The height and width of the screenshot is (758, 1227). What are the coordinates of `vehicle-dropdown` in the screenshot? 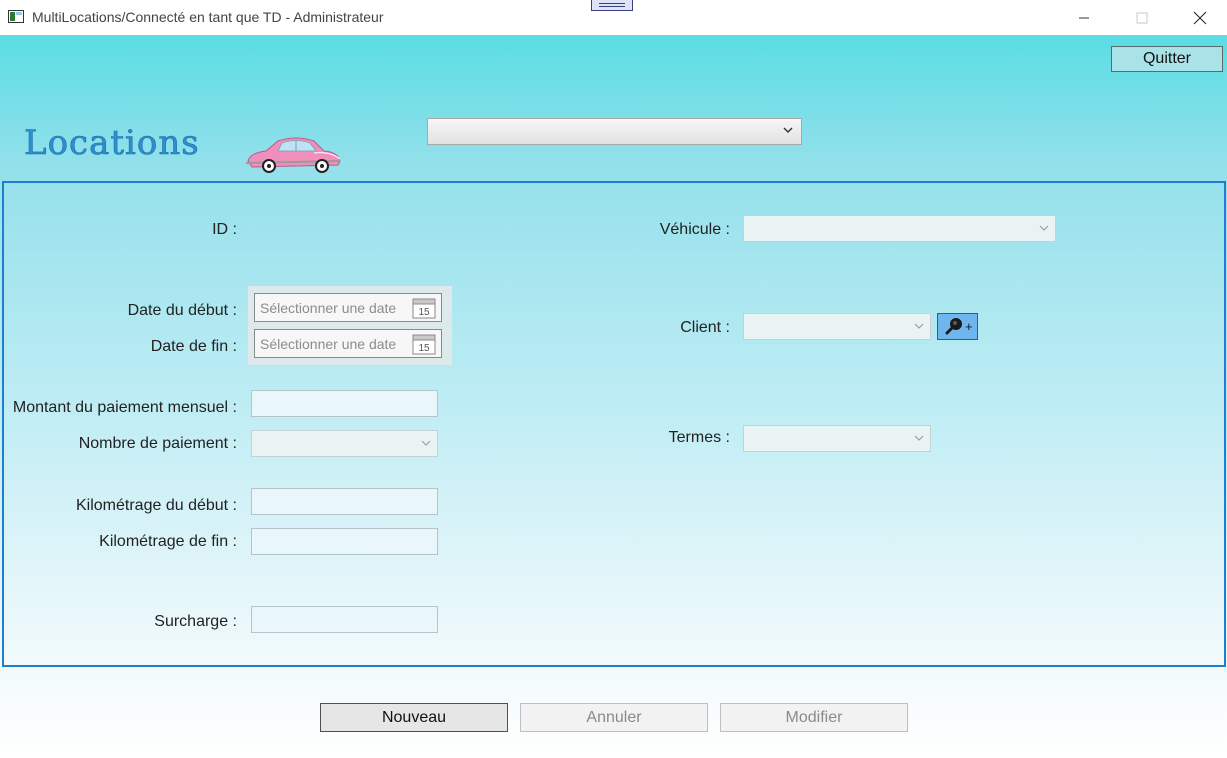 It's located at (899, 228).